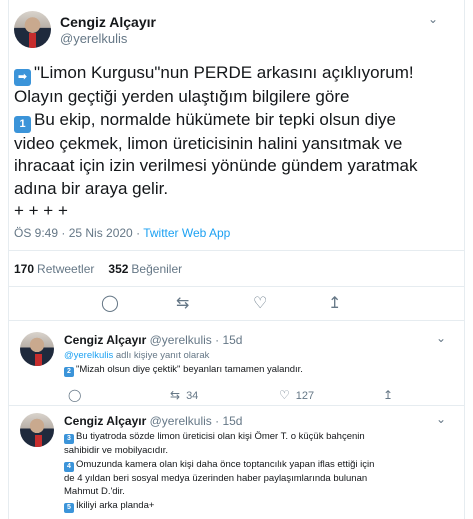 The image size is (473, 519). What do you see at coordinates (296, 395) in the screenshot?
I see `like-button: ♡ 127` at bounding box center [296, 395].